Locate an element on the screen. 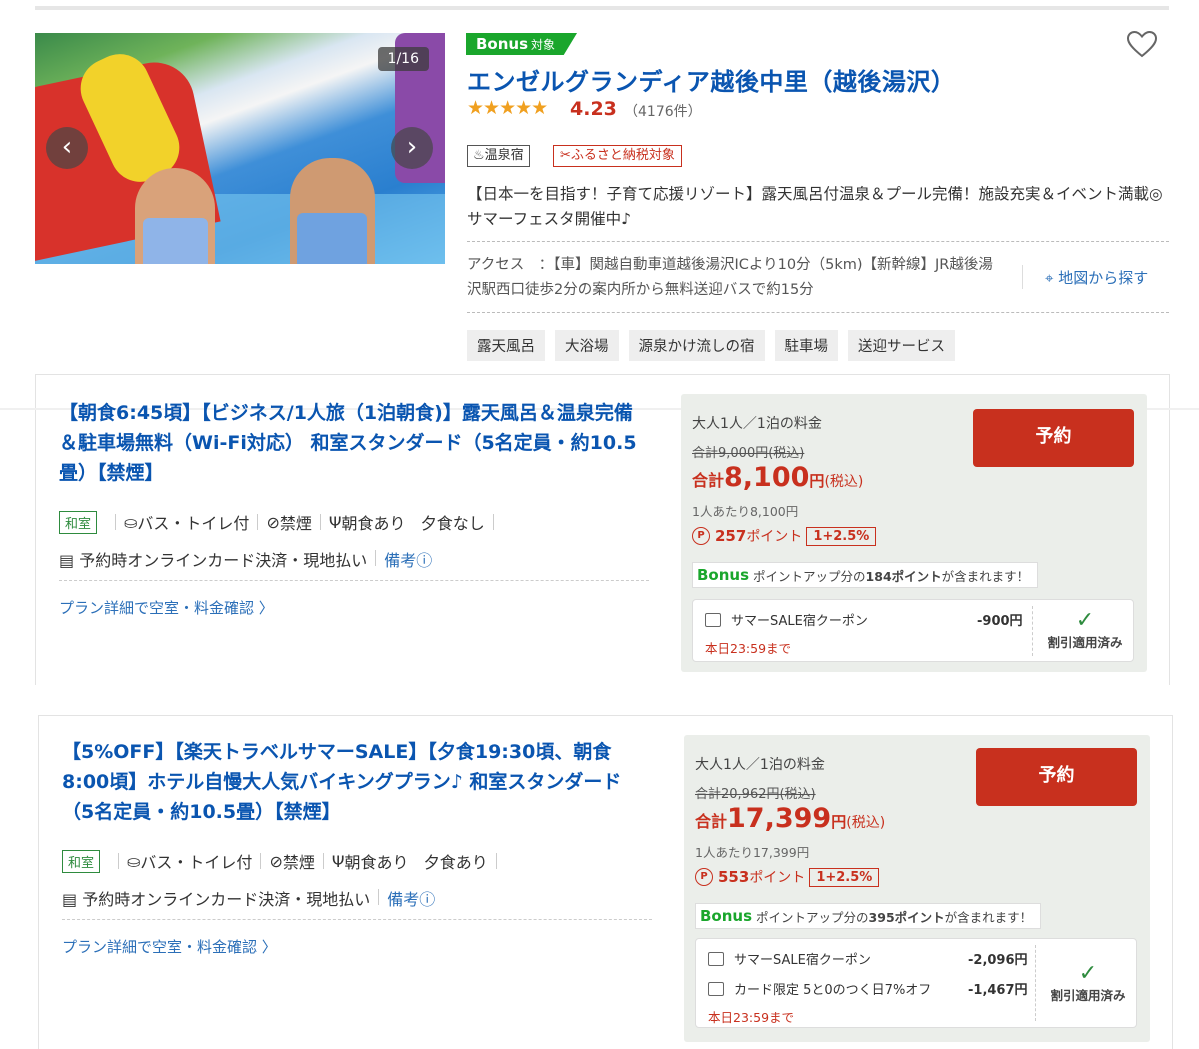 Image resolution: width=1199 pixels, height=1049 pixels. image-counter: 1/16 is located at coordinates (403, 59).